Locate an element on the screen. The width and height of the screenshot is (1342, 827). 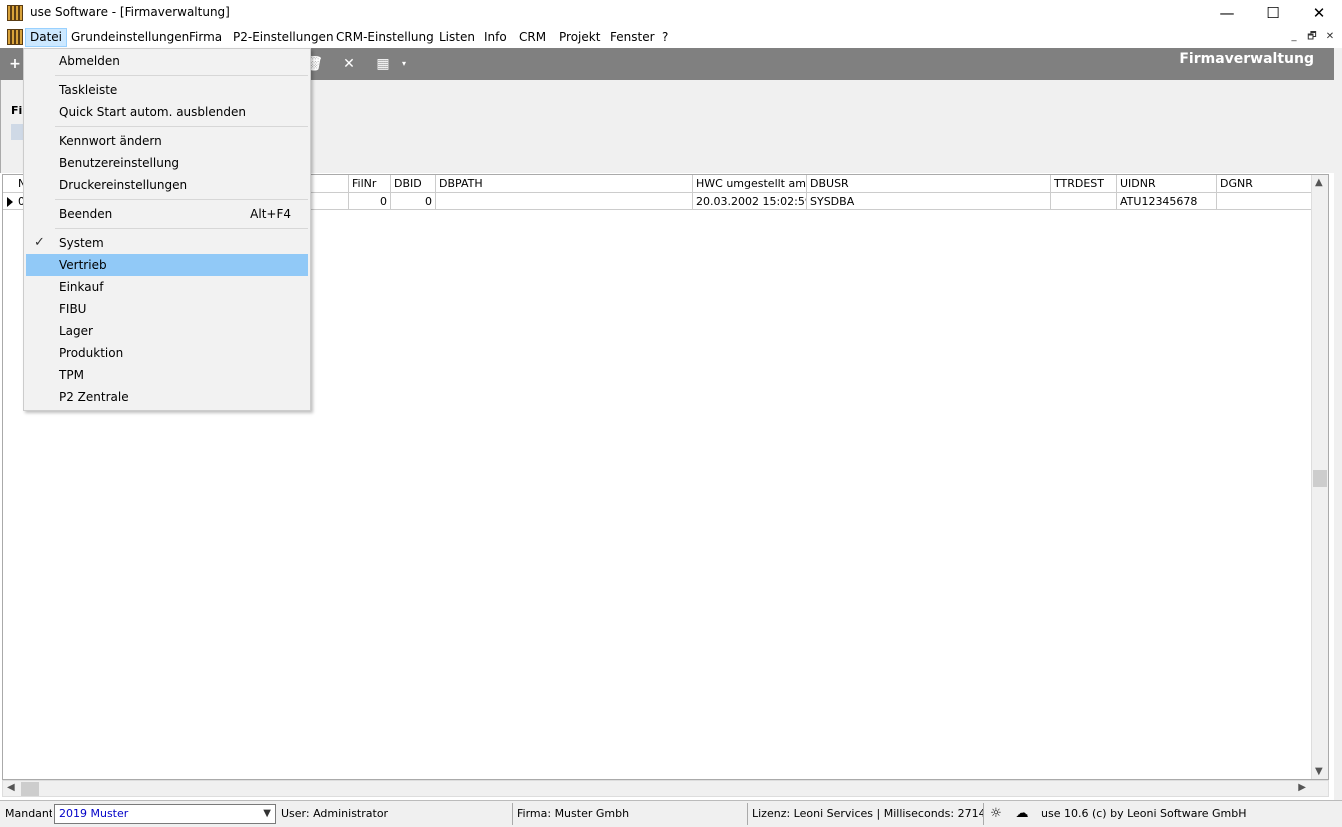
cell-dbid: 0 is located at coordinates (413, 201).